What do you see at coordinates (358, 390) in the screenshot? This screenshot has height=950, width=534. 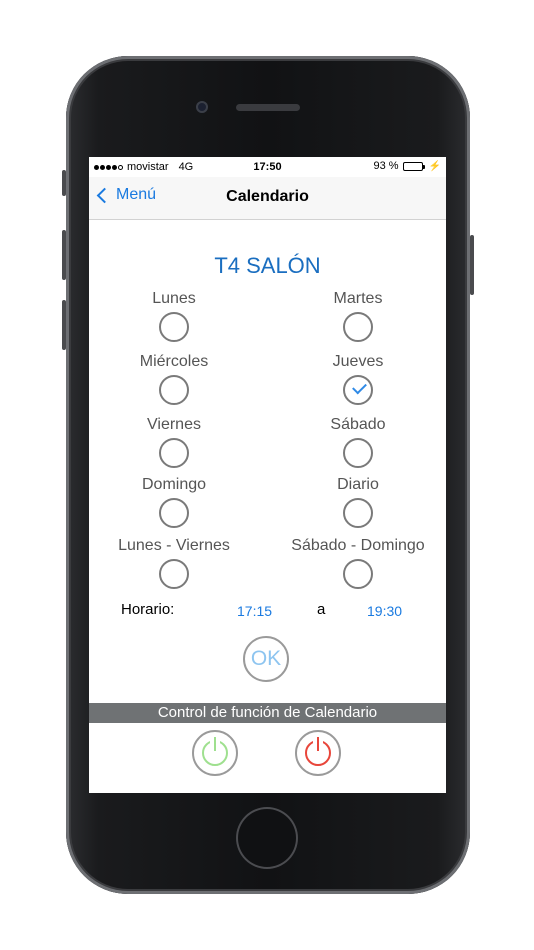 I see `day-checkbox-checked` at bounding box center [358, 390].